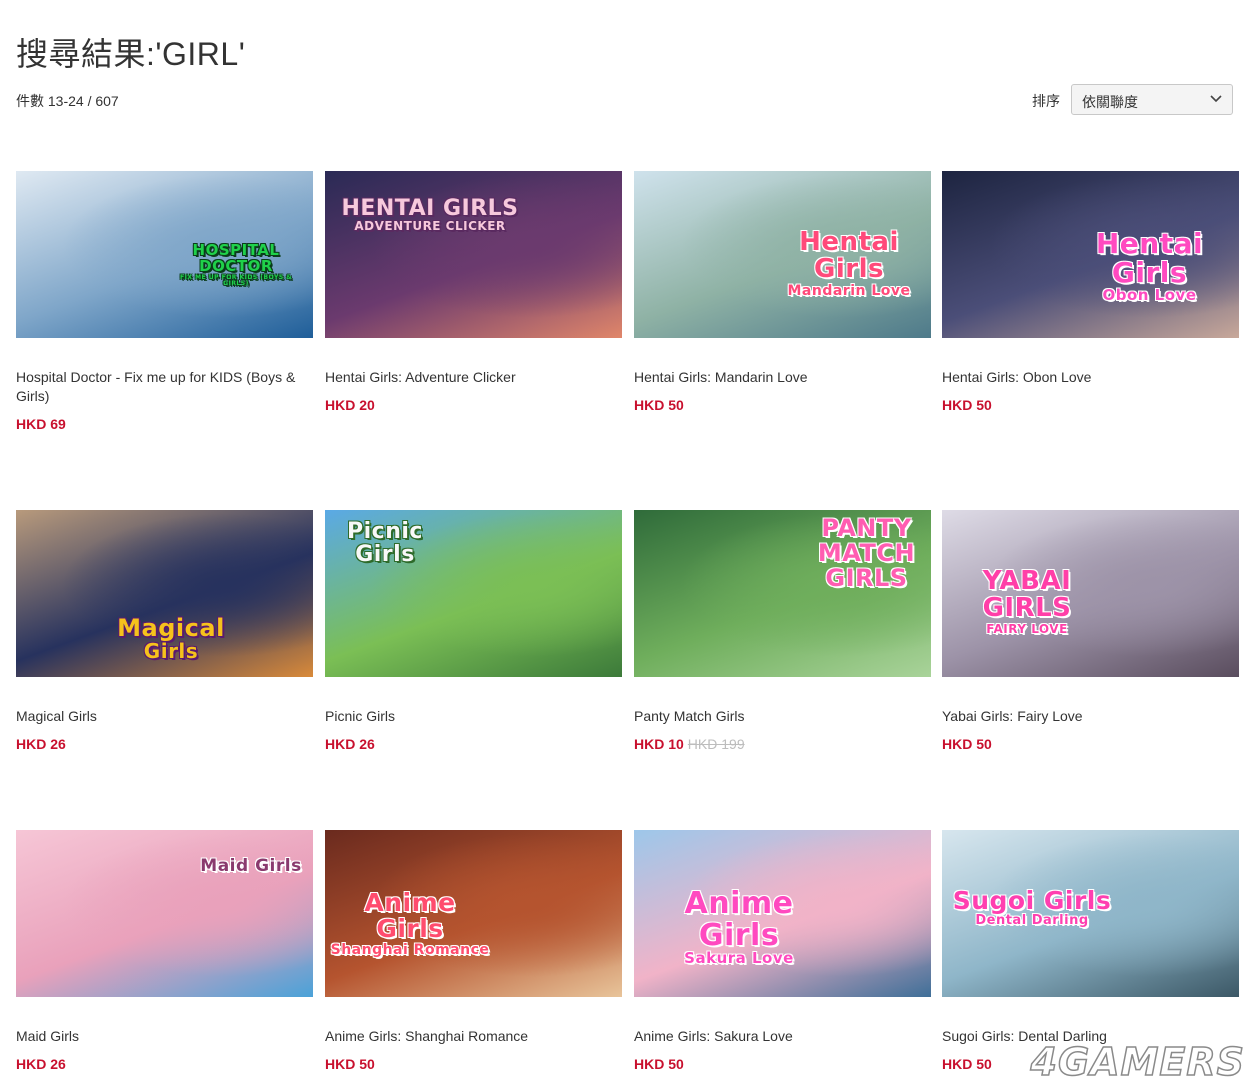  I want to click on art-title-text: Magical, so click(171, 628).